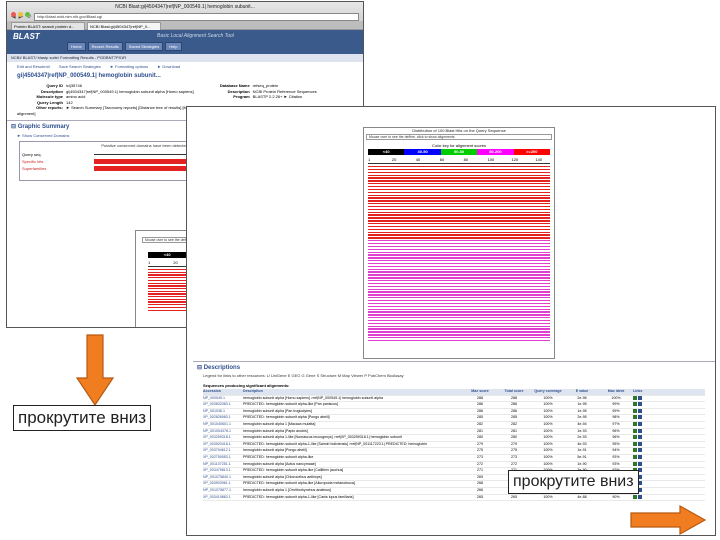 This screenshot has height=540, width=720. What do you see at coordinates (480, 498) in the screenshot?
I see `table-cell: 265` at bounding box center [480, 498].